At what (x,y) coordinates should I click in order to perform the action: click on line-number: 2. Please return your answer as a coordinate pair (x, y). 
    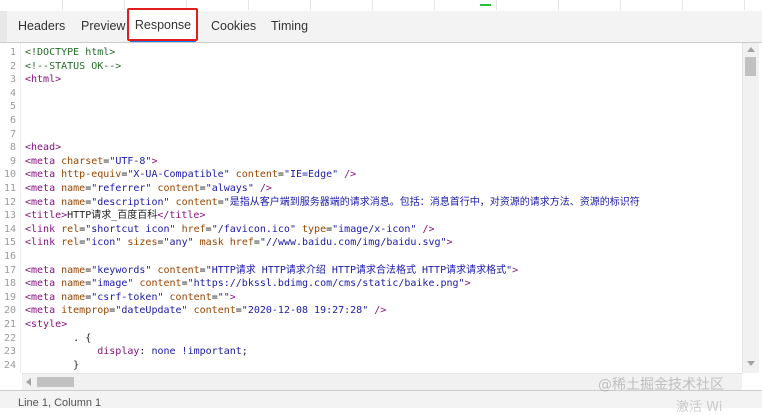
    Looking at the image, I should click on (12, 66).